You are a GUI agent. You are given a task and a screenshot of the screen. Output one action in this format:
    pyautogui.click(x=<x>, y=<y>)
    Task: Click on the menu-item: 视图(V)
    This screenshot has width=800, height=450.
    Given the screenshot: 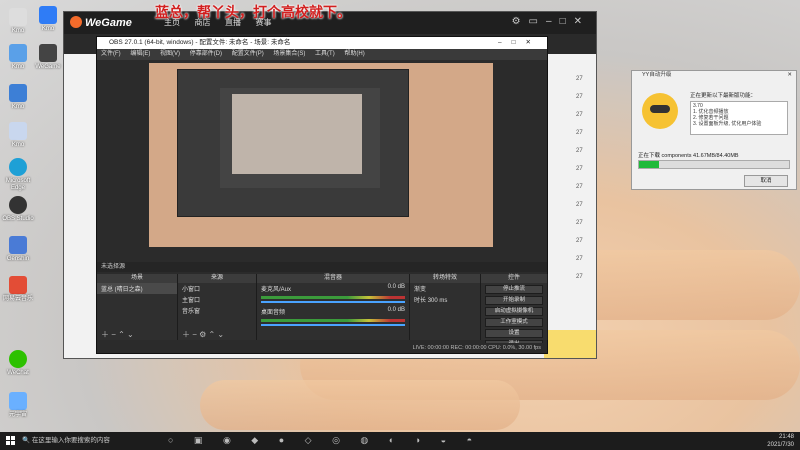 What is the action you would take?
    pyautogui.click(x=170, y=54)
    